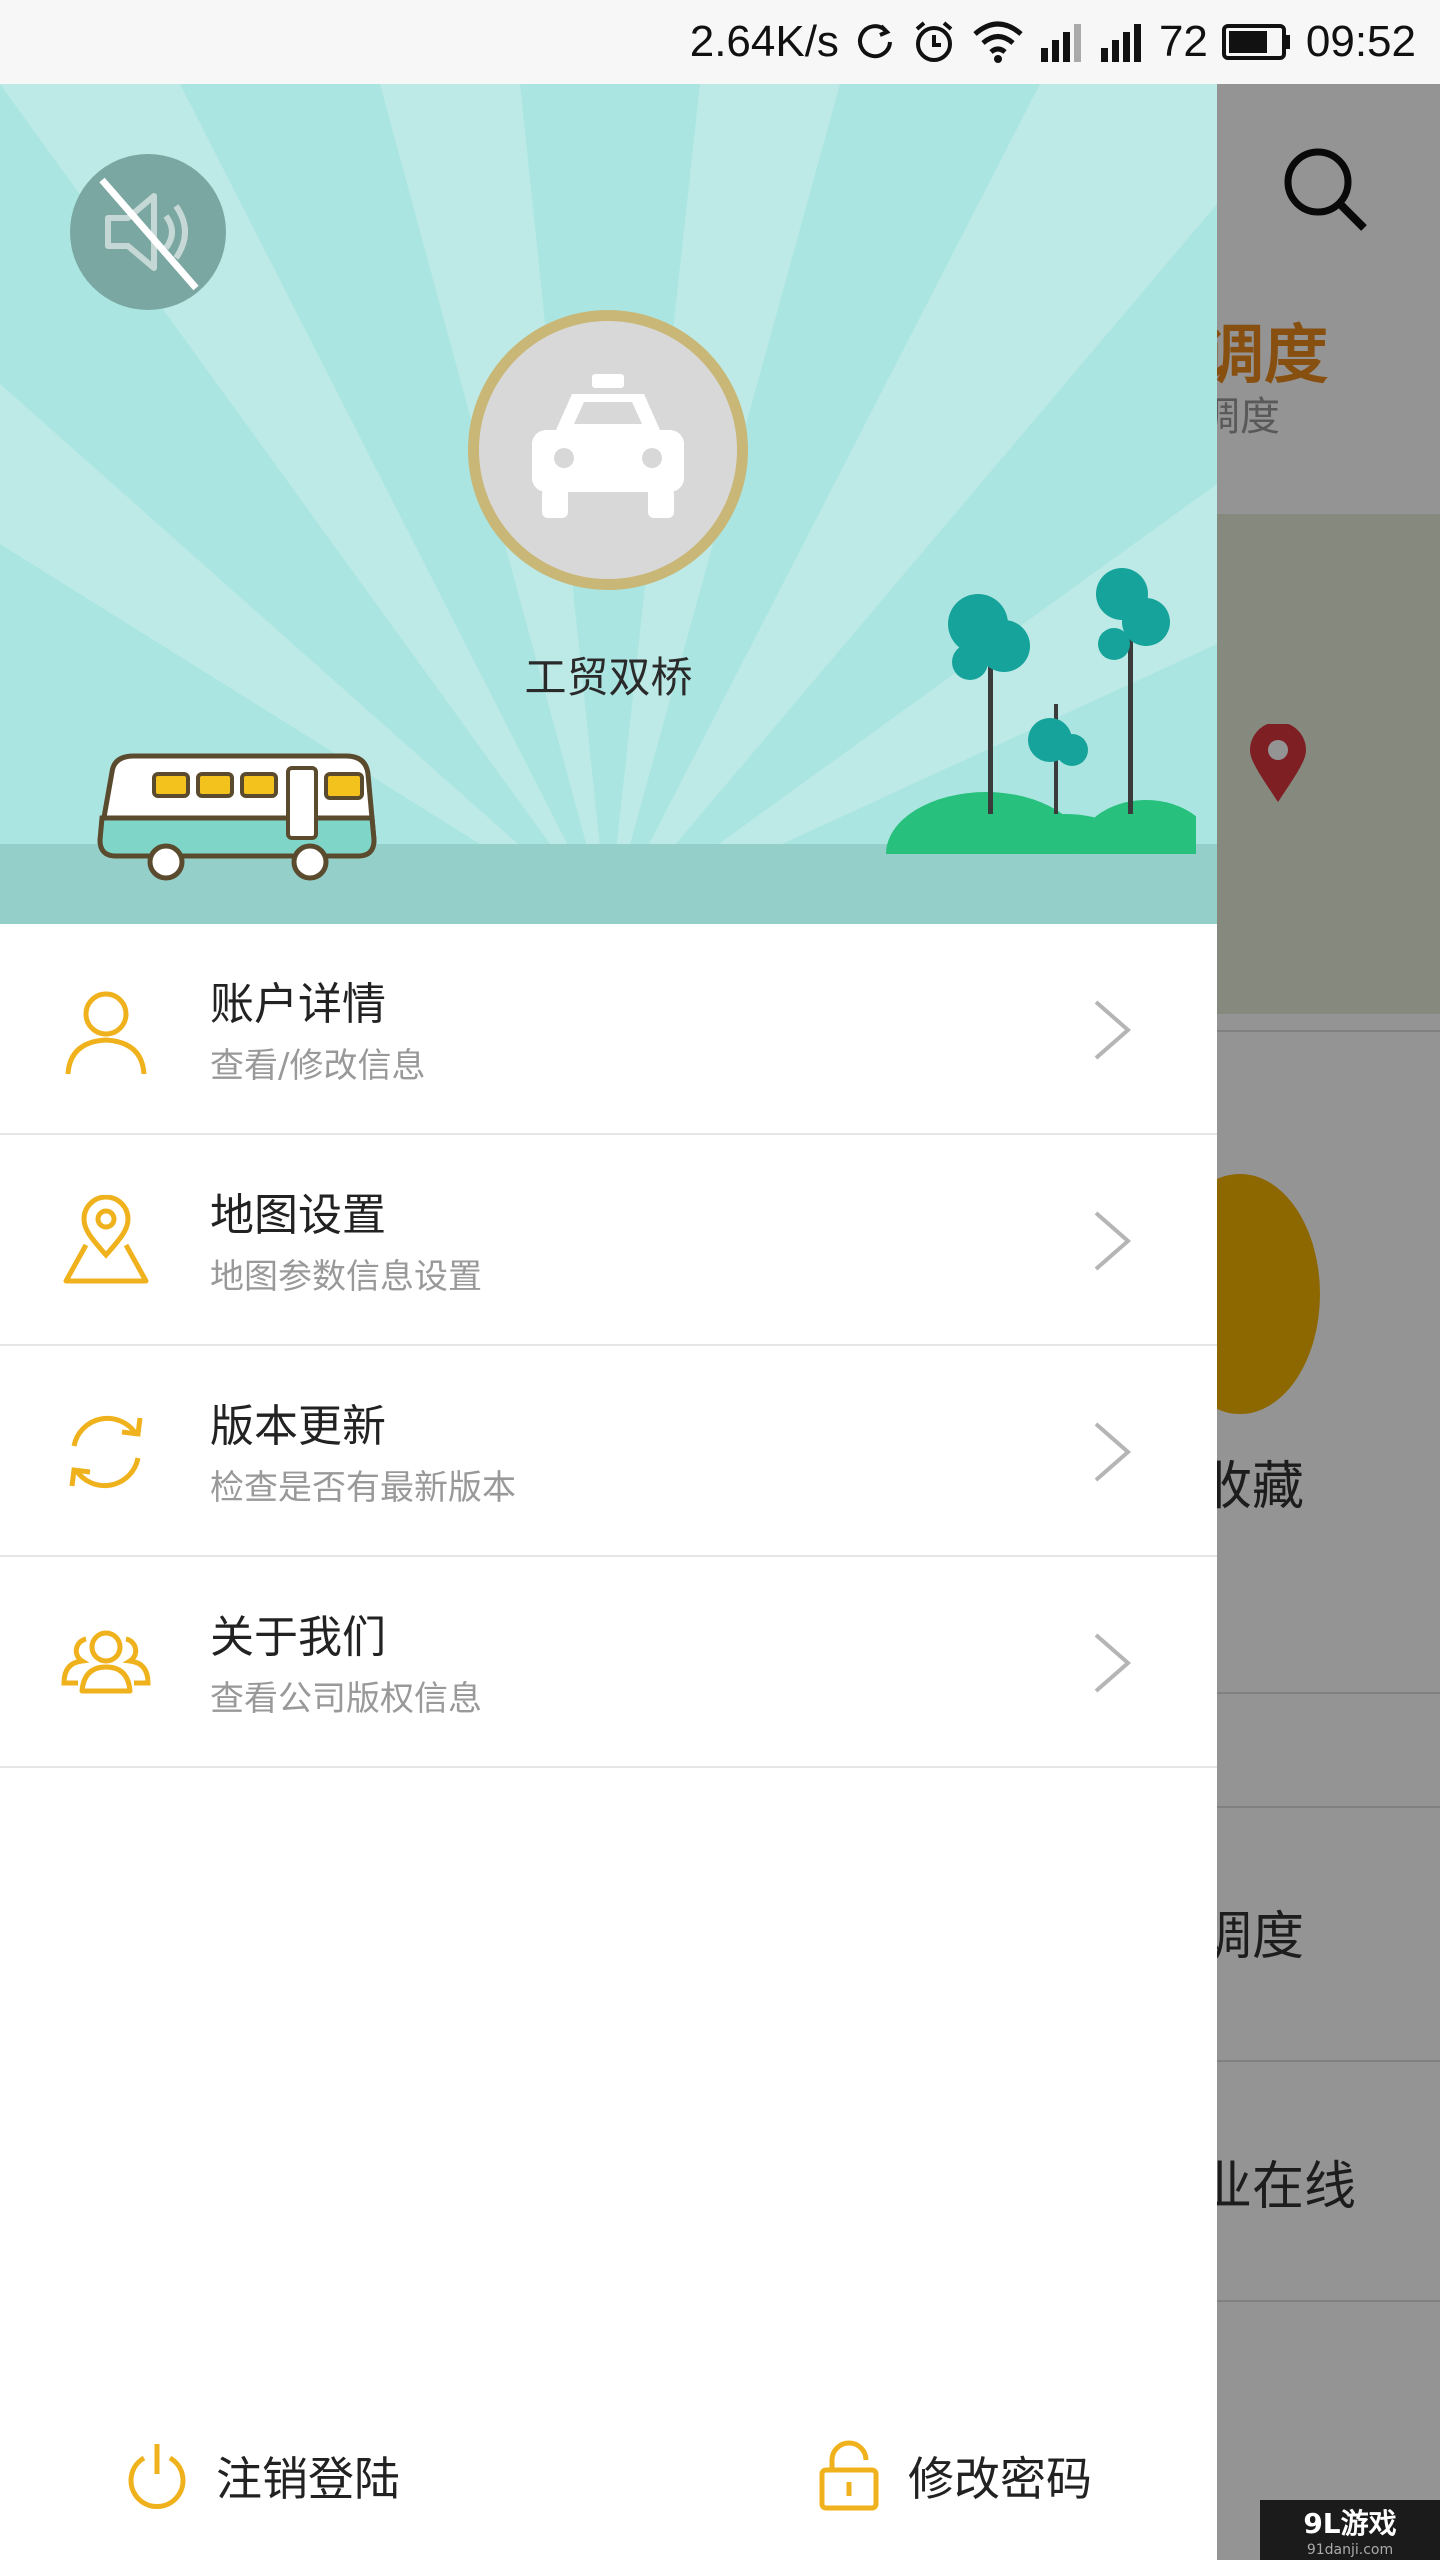 The height and width of the screenshot is (2560, 1440). I want to click on sync-icon, so click(874, 41).